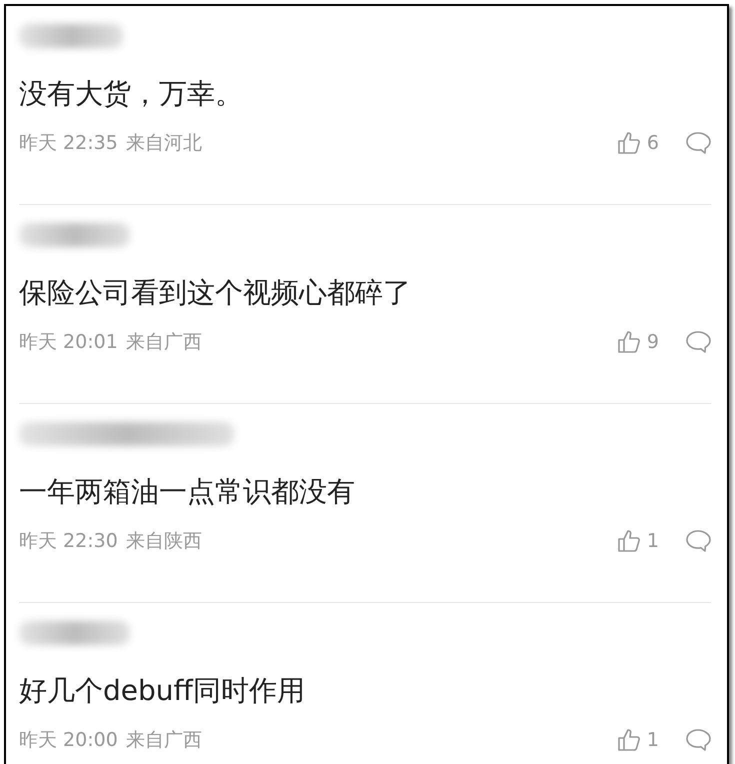  Describe the element at coordinates (215, 293) in the screenshot. I see `comment-text: 保险公司看到这个视频心都碎了` at that location.